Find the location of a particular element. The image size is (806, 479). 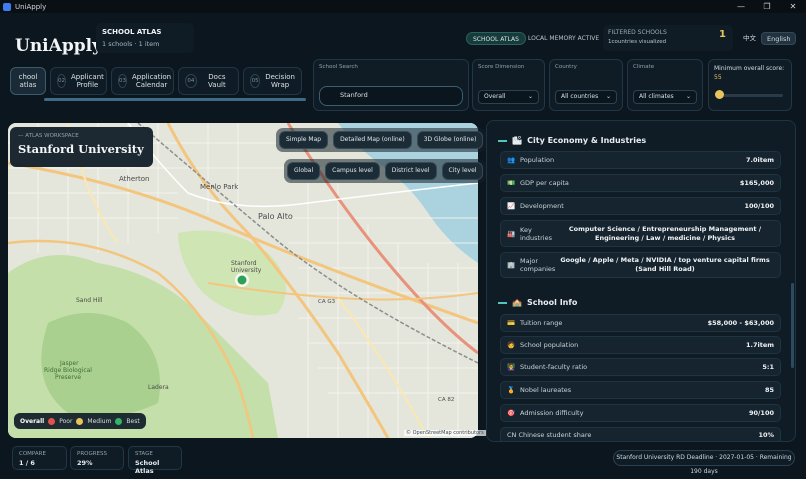

economy-row-gdp: 💵 GDP per capita $165,000 is located at coordinates (640, 183).